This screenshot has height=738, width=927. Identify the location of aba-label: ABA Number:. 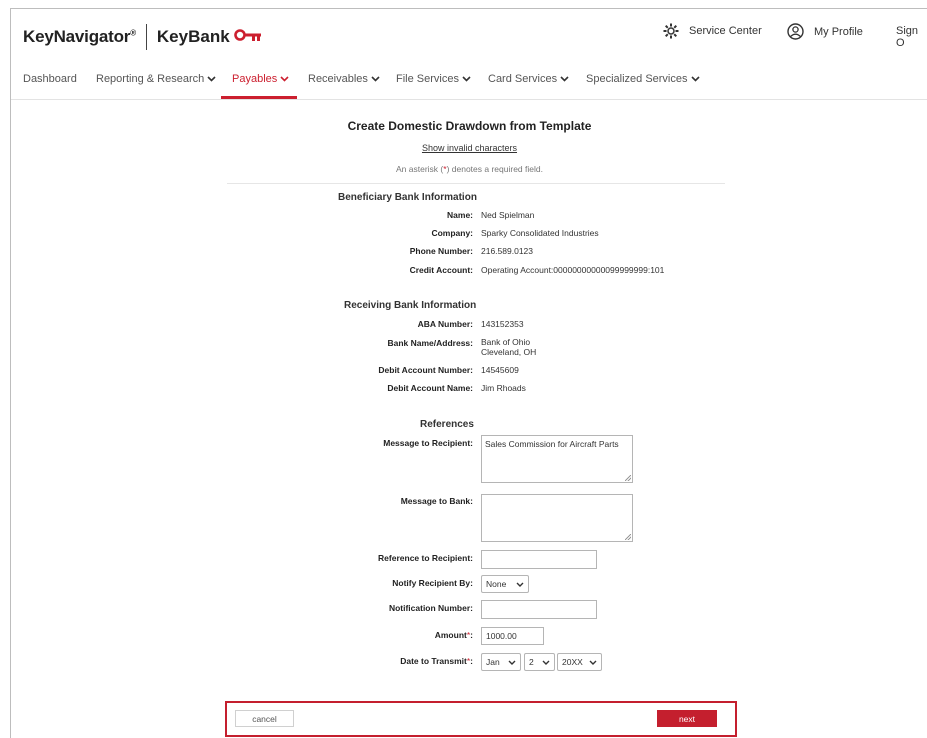
(445, 324).